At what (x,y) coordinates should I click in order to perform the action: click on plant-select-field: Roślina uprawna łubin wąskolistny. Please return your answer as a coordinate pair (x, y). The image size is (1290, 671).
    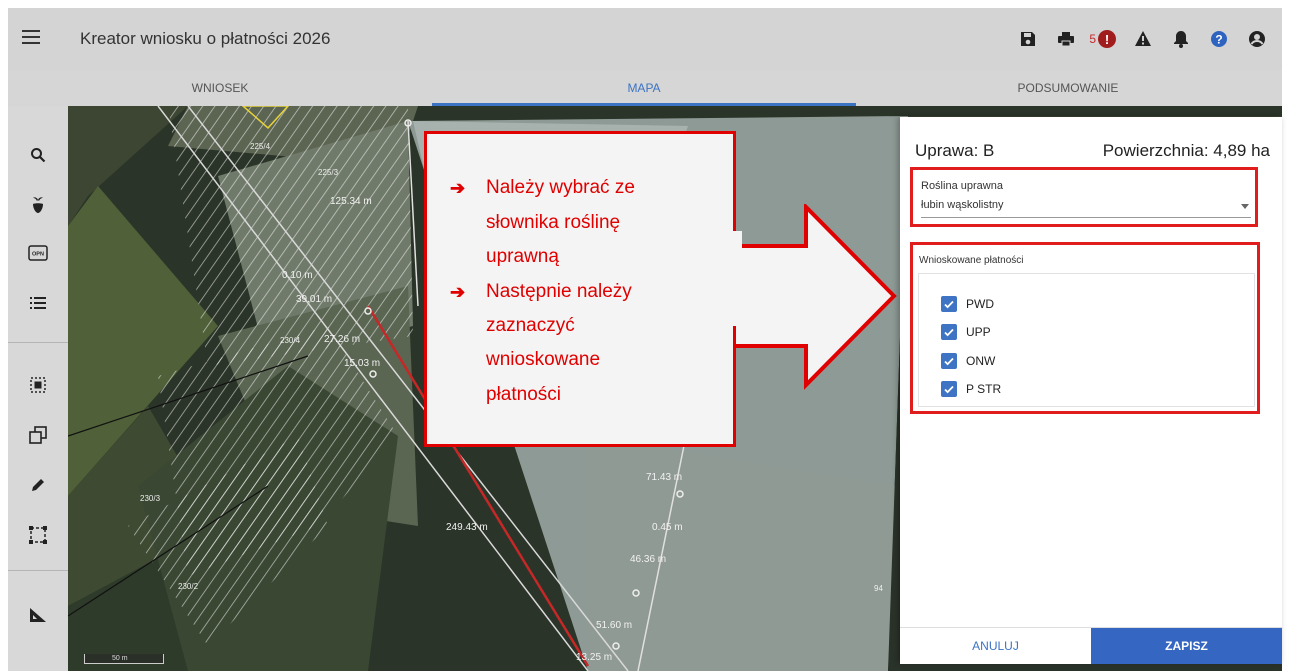
    Looking at the image, I should click on (1084, 197).